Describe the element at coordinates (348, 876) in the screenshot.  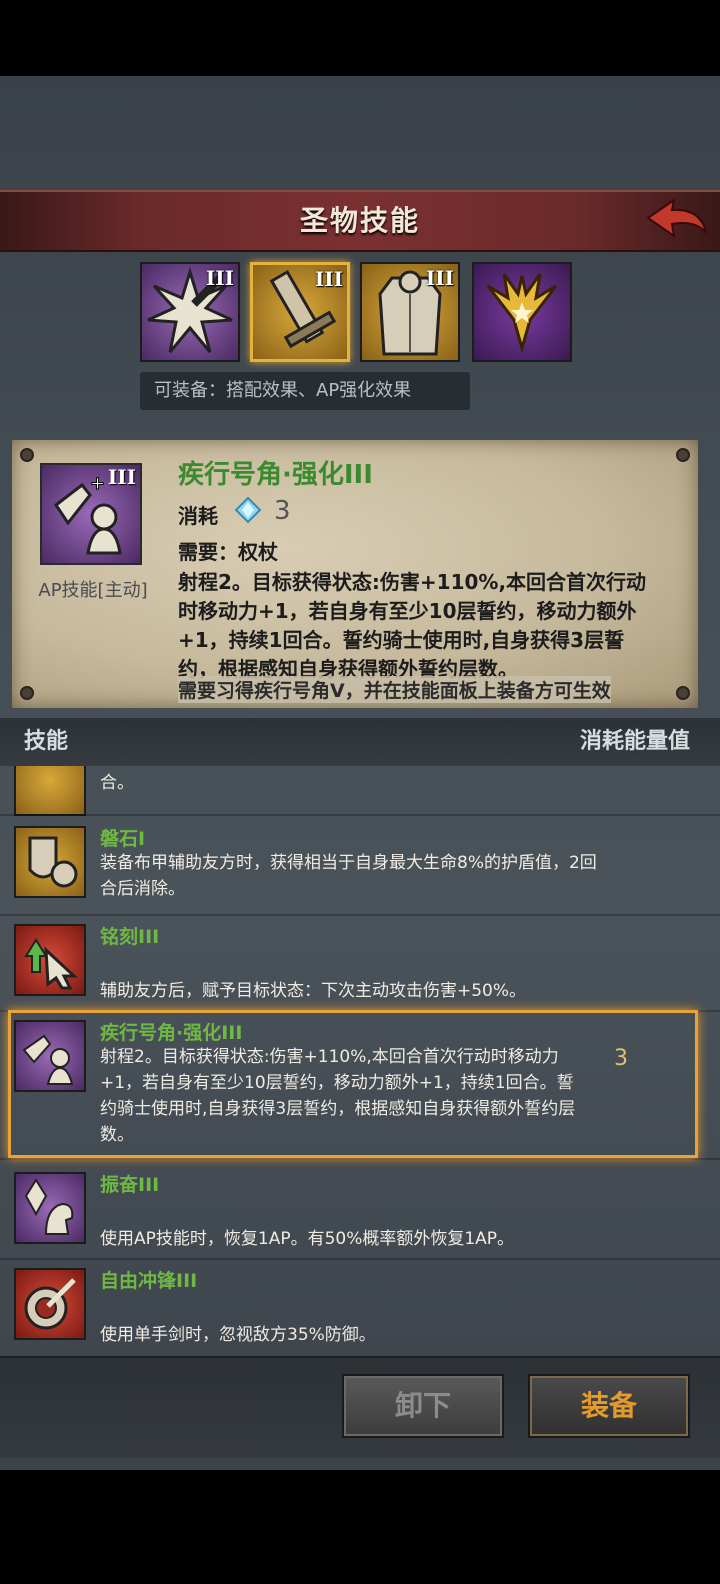
I see `skill-desc: 装备布甲辅助友方时，获得相当于自身最大生命8%的护盾值，2回合后消除。` at that location.